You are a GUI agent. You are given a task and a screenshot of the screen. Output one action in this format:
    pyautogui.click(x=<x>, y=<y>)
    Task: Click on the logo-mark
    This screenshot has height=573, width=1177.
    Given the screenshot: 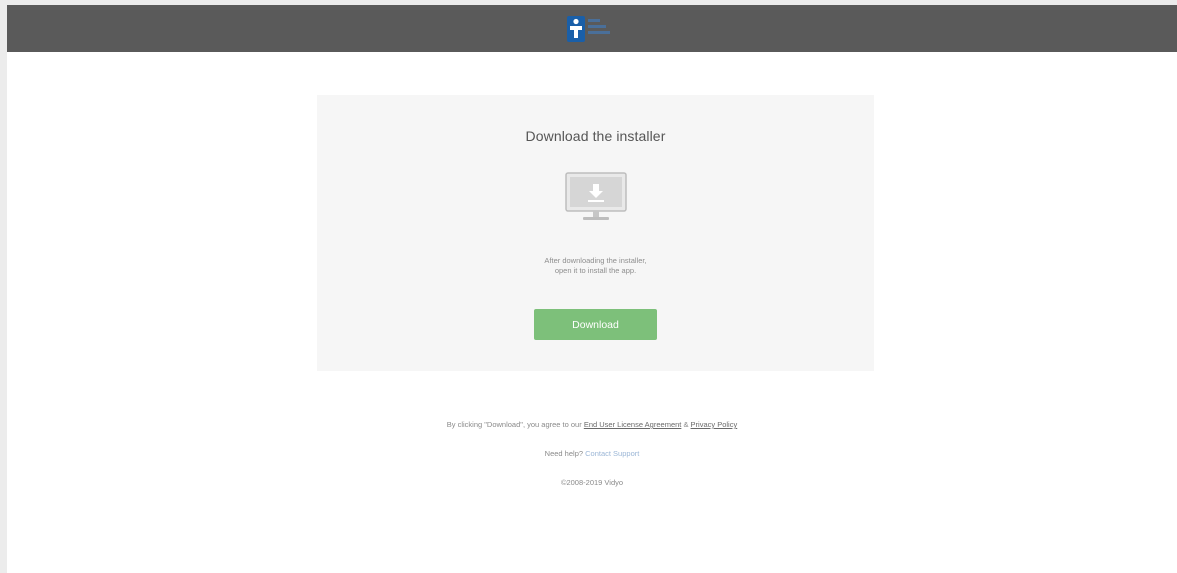 What is the action you would take?
    pyautogui.click(x=576, y=29)
    